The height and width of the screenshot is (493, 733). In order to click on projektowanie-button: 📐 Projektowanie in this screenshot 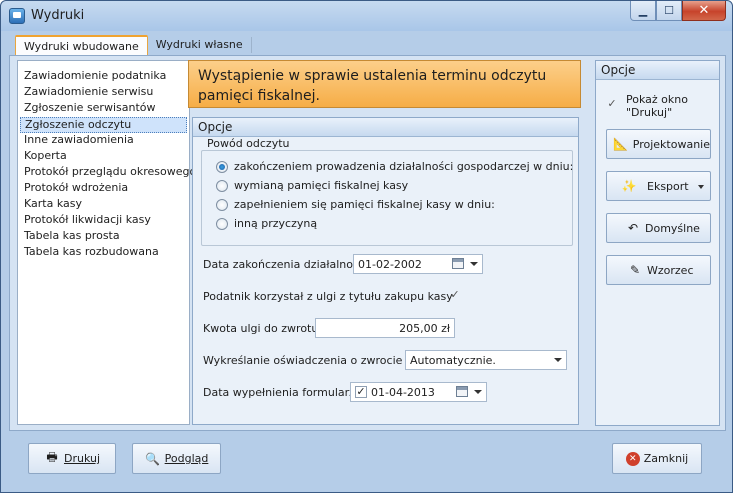, I will do `click(658, 144)`.